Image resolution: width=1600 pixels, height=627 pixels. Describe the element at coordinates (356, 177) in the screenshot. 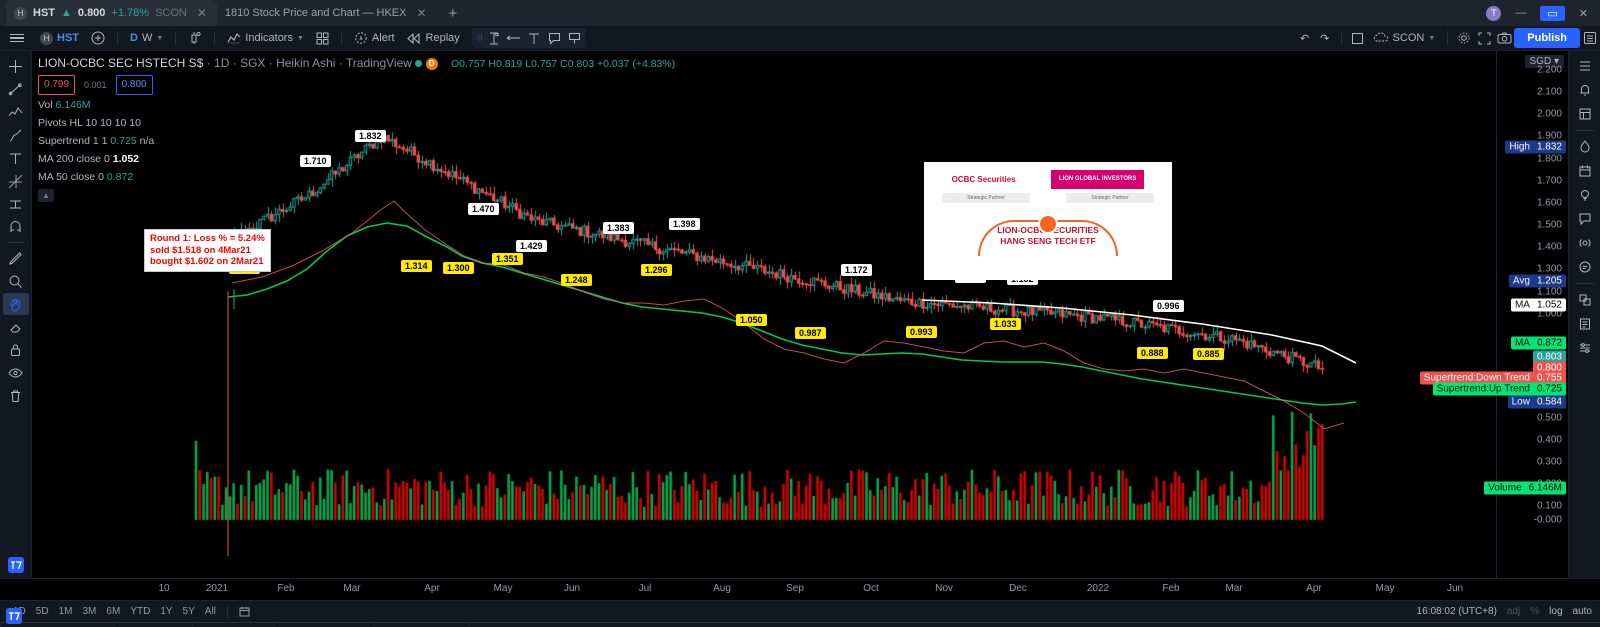

I see `indicator-row-ma50: MA 50 close 0 0.872` at that location.